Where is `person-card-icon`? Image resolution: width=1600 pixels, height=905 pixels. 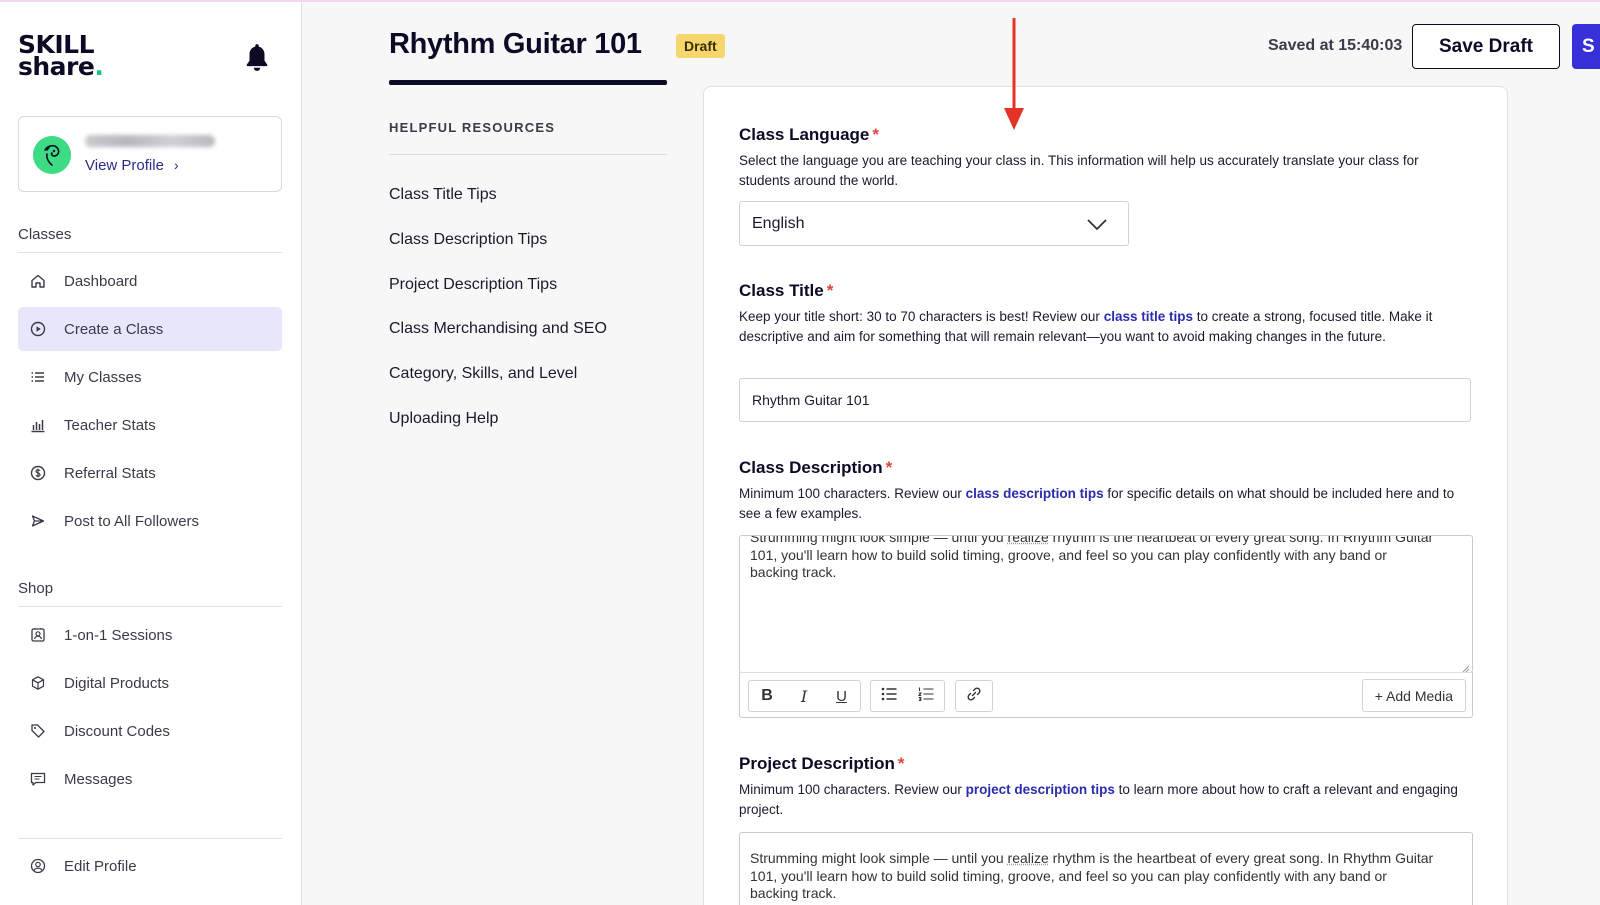
person-card-icon is located at coordinates (38, 635).